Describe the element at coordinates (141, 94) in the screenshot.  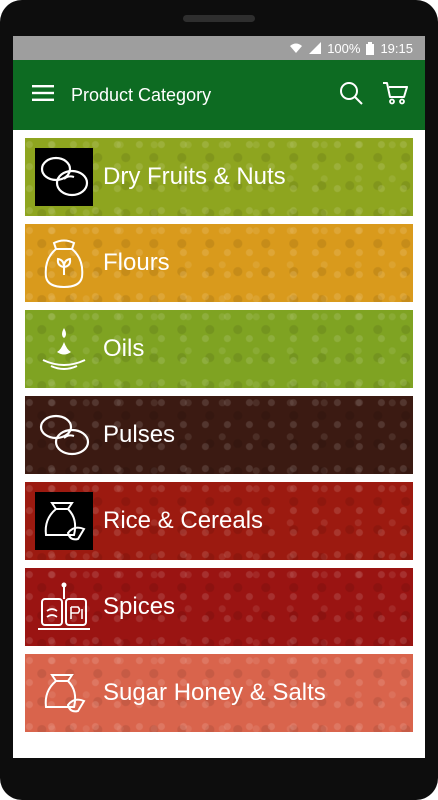
I see `page-title: Product Category` at that location.